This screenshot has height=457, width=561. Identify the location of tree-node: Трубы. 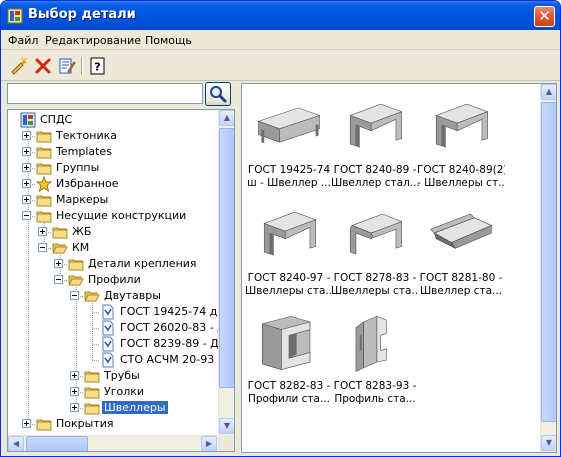
(113, 376).